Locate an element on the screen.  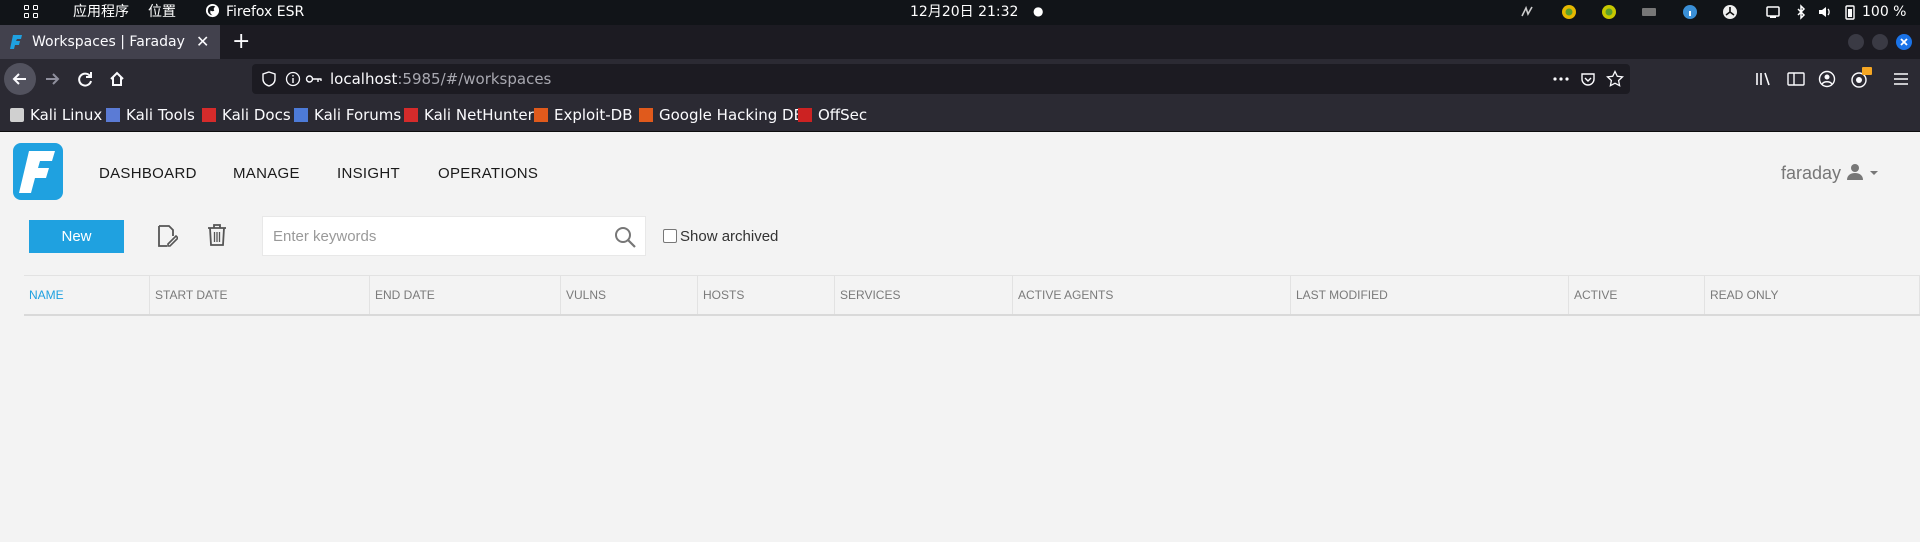
close-icon is located at coordinates (1904, 42).